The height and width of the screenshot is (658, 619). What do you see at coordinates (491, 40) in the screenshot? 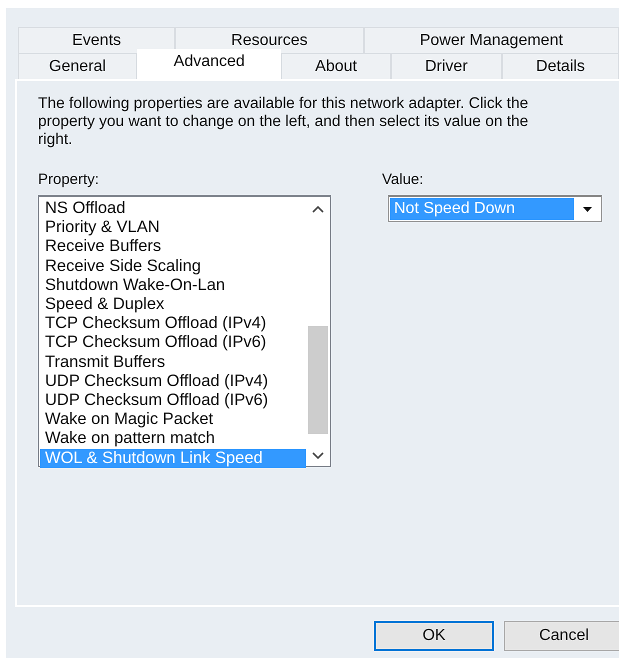
I see `tab: Power Management` at bounding box center [491, 40].